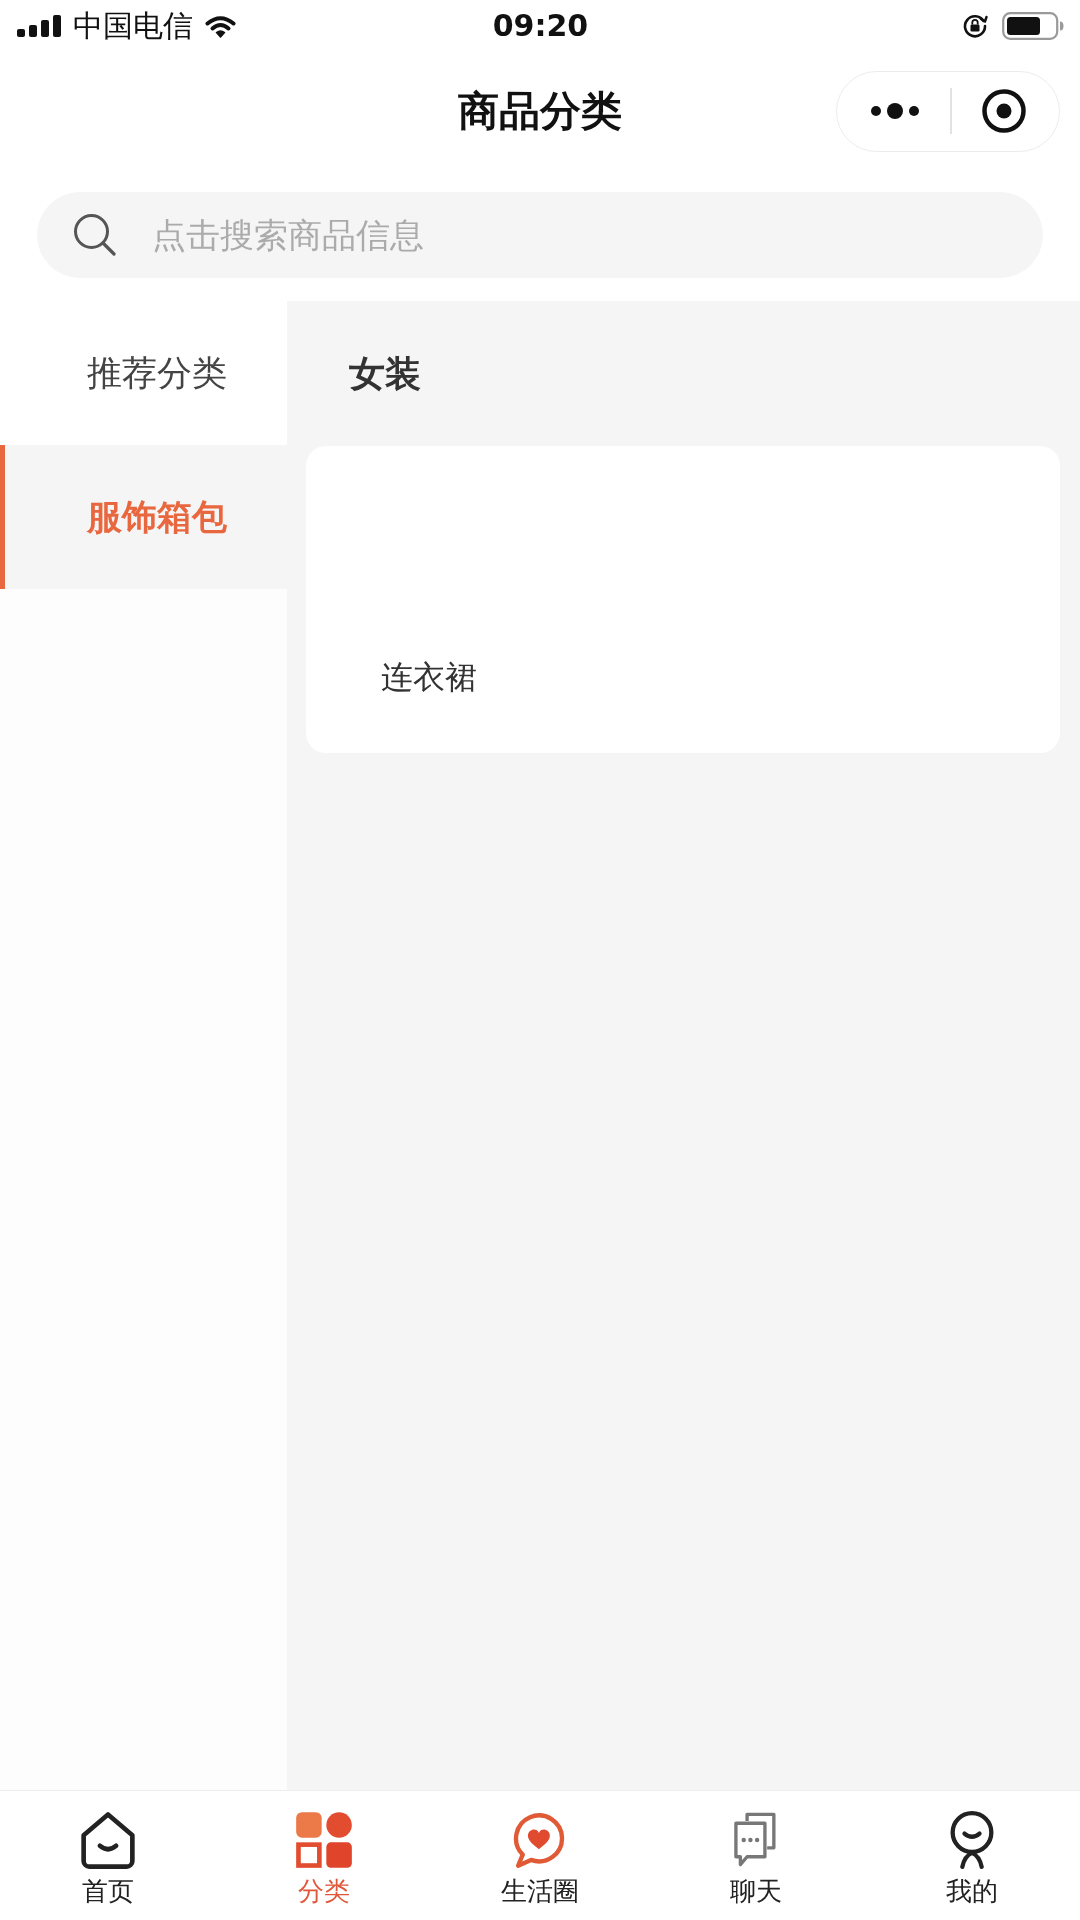 The width and height of the screenshot is (1080, 1920). Describe the element at coordinates (540, 111) in the screenshot. I see `page-title: 商品分类` at that location.